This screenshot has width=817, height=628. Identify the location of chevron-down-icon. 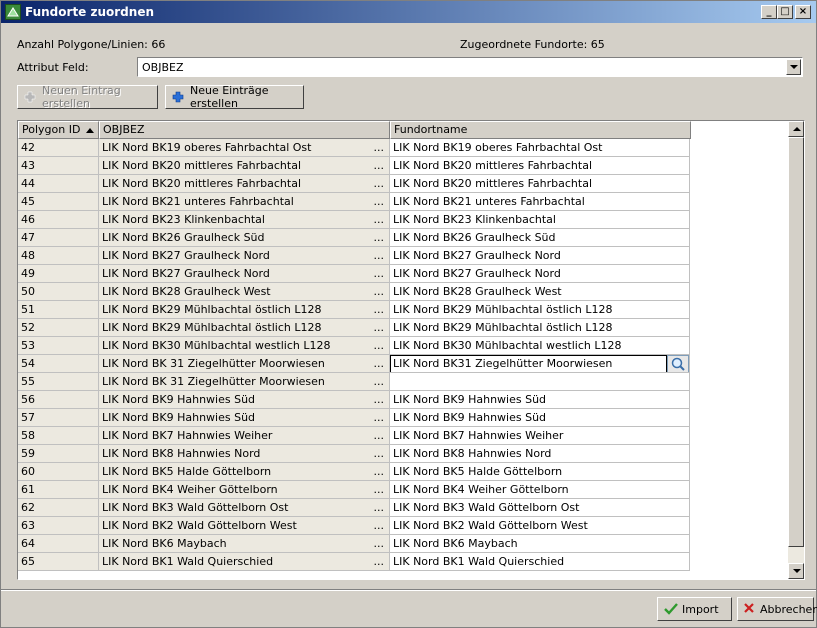
(793, 67).